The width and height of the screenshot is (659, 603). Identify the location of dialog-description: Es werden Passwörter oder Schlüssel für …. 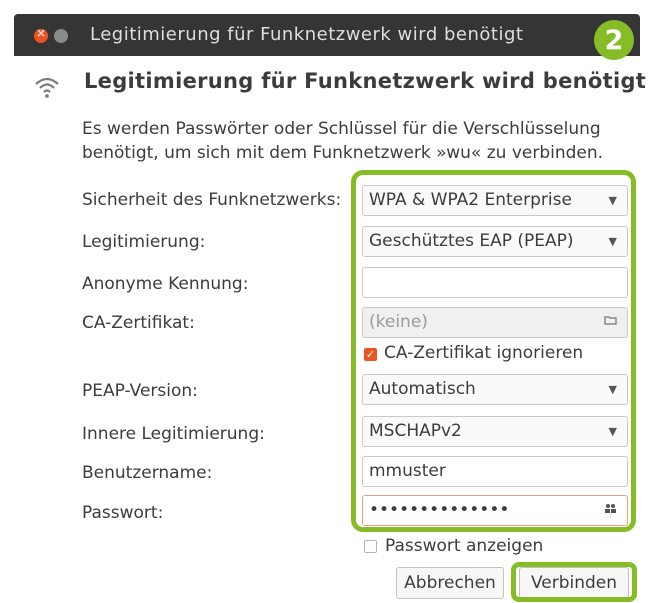
(362, 141).